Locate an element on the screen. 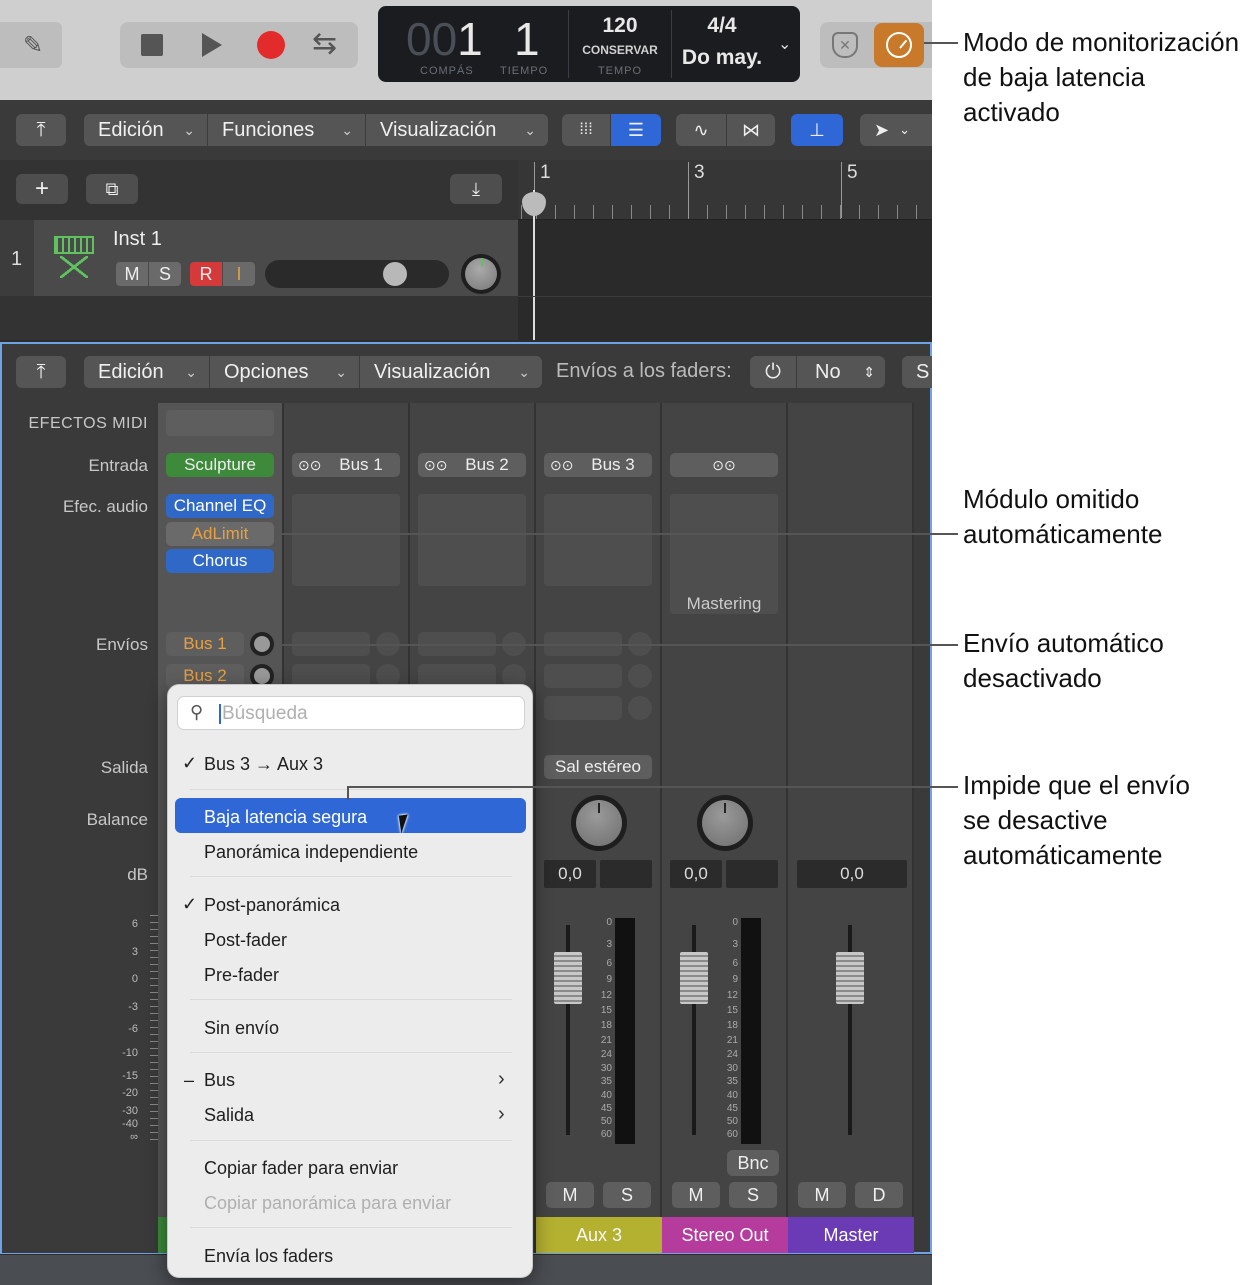  pan-knob-stereo is located at coordinates (725, 823).